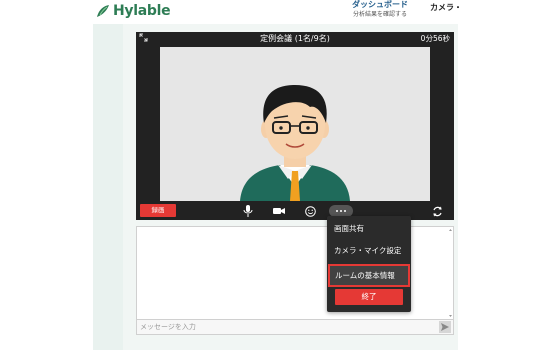 The image size is (550, 350). What do you see at coordinates (108, 187) in the screenshot?
I see `sidebar-strip` at bounding box center [108, 187].